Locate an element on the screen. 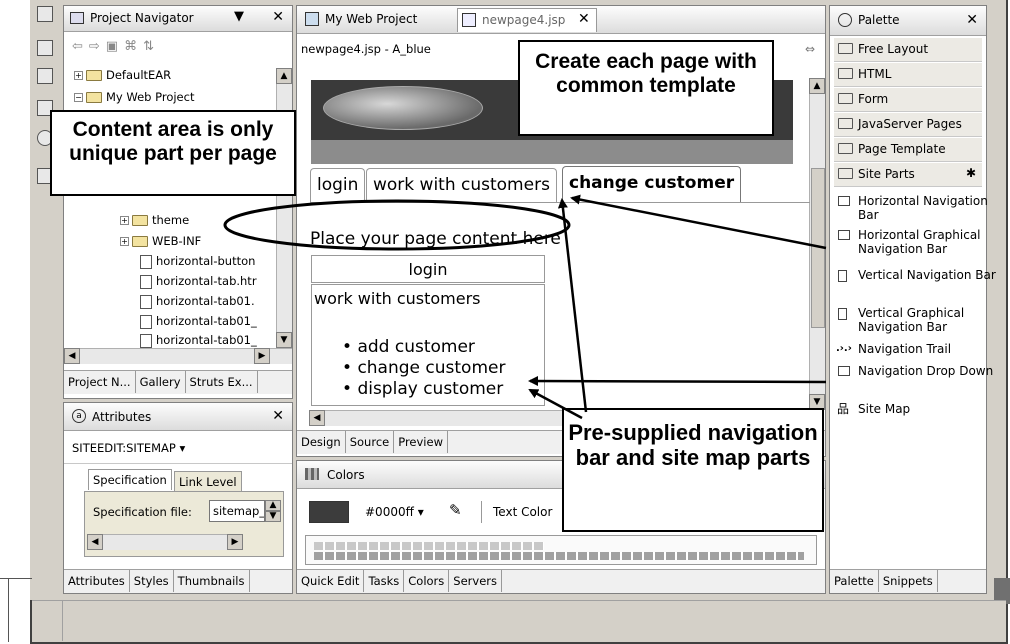  arrow-to-list is located at coordinates (555, 404).